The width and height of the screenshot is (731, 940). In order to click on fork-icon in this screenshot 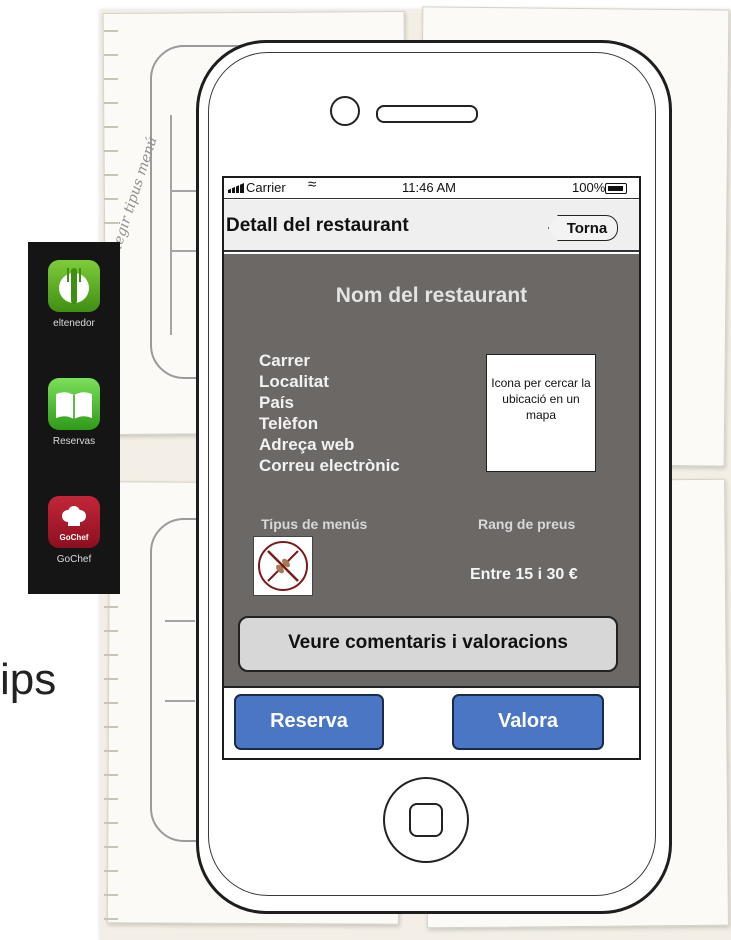, I will do `click(74, 286)`.